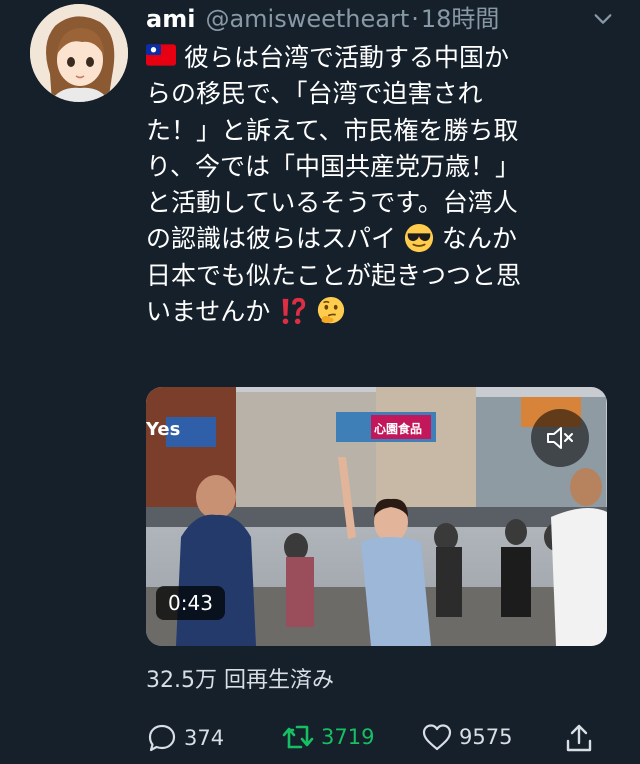 This screenshot has width=640, height=764. I want to click on tweet-line: らの移民で、「台湾で迫害され, so click(314, 94).